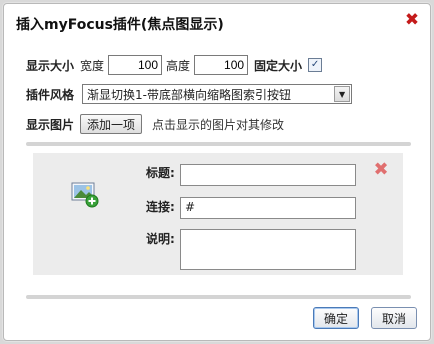 The height and width of the screenshot is (344, 434). I want to click on images-label: 显示图片, so click(50, 124).